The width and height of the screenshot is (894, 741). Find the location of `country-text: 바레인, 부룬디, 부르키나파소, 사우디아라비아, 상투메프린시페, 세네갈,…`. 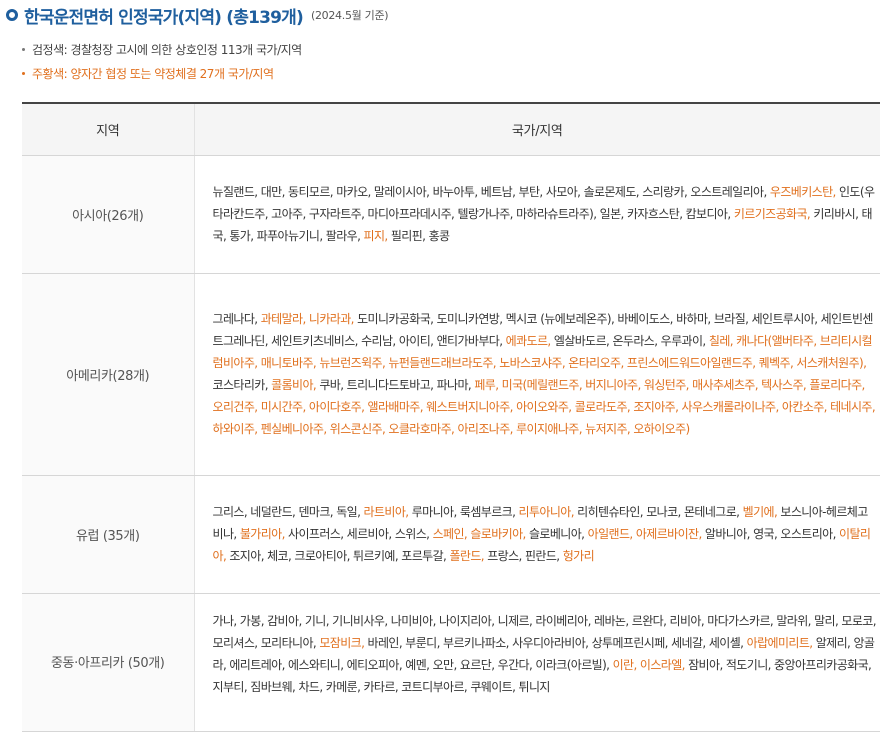

country-text: 바레인, 부룬디, 부르키나파소, 사우디아라비아, 상투메프린시페, 세네갈,… is located at coordinates (555, 642).